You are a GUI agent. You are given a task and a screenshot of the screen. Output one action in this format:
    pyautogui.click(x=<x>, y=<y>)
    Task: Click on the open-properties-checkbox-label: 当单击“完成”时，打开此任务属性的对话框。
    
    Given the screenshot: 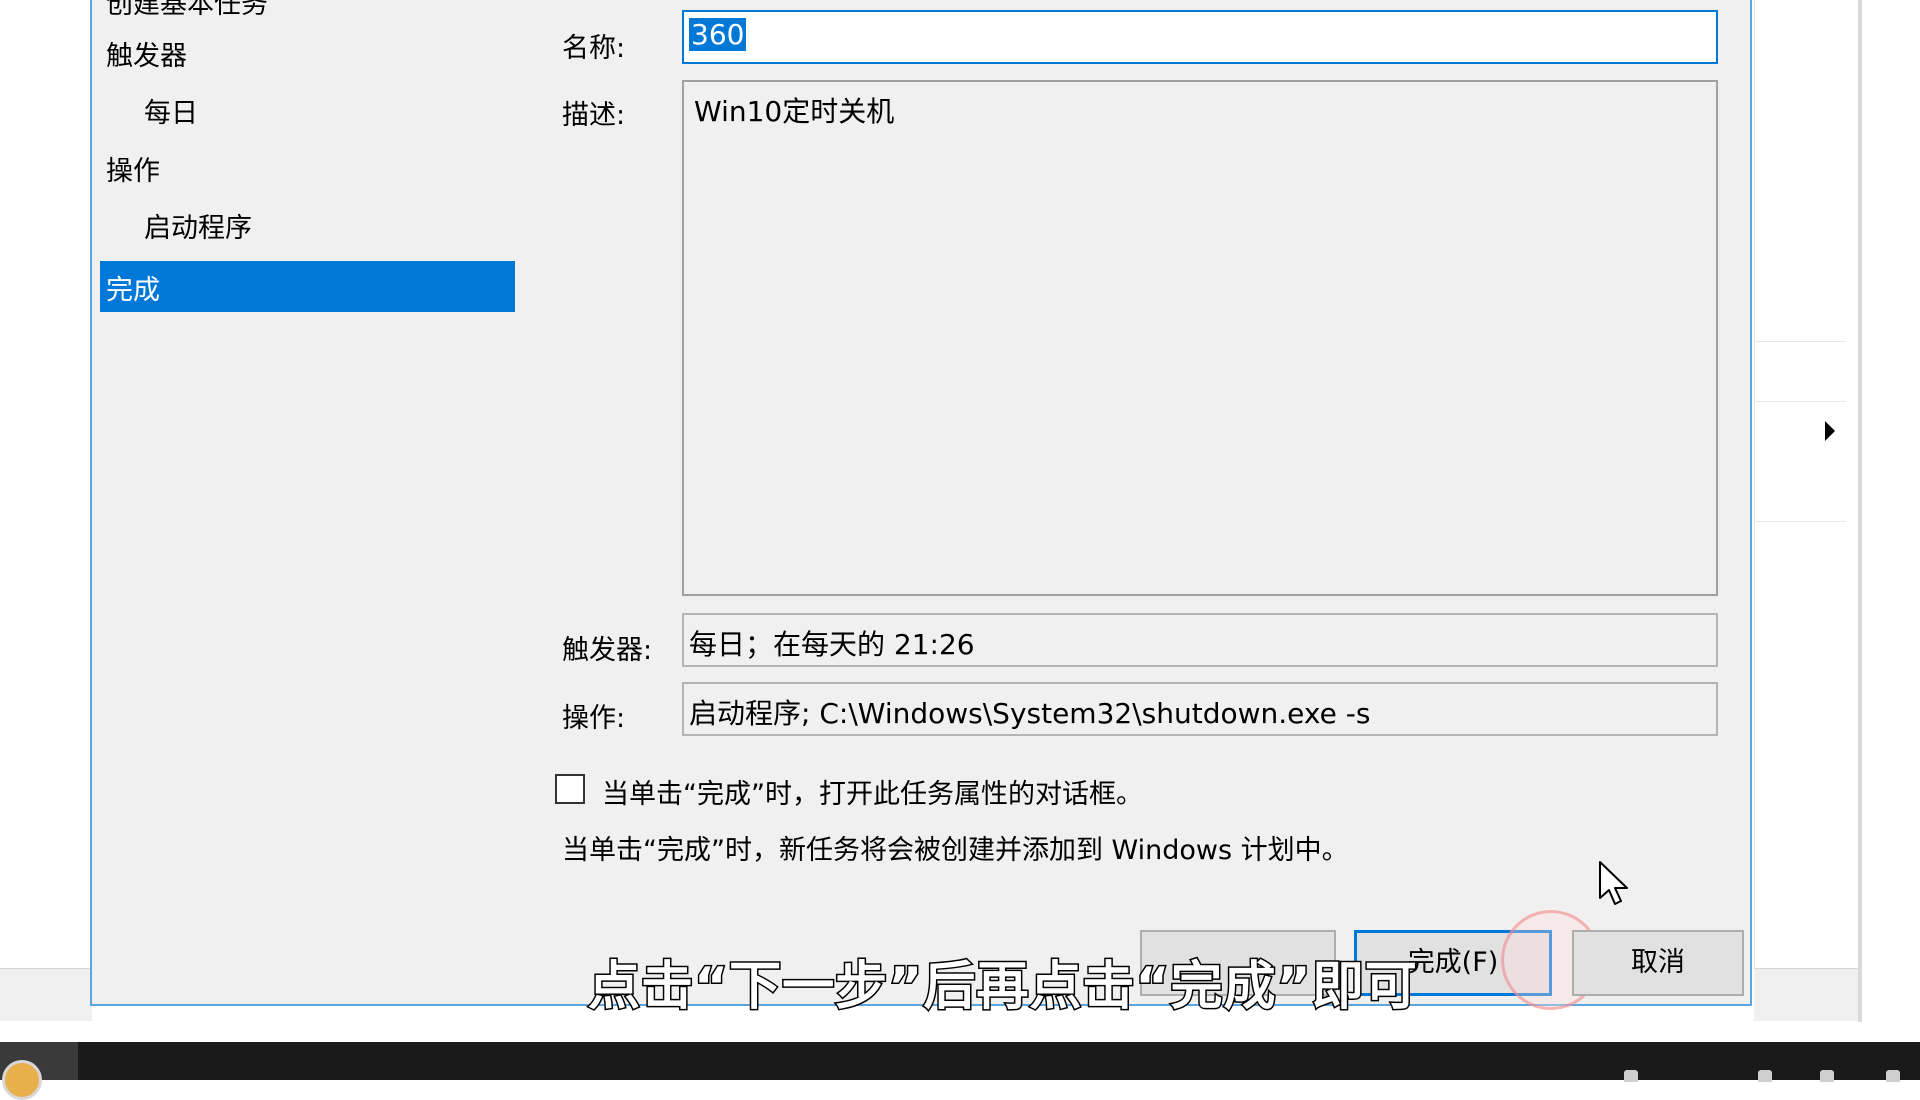 What is the action you would take?
    pyautogui.click(x=872, y=791)
    